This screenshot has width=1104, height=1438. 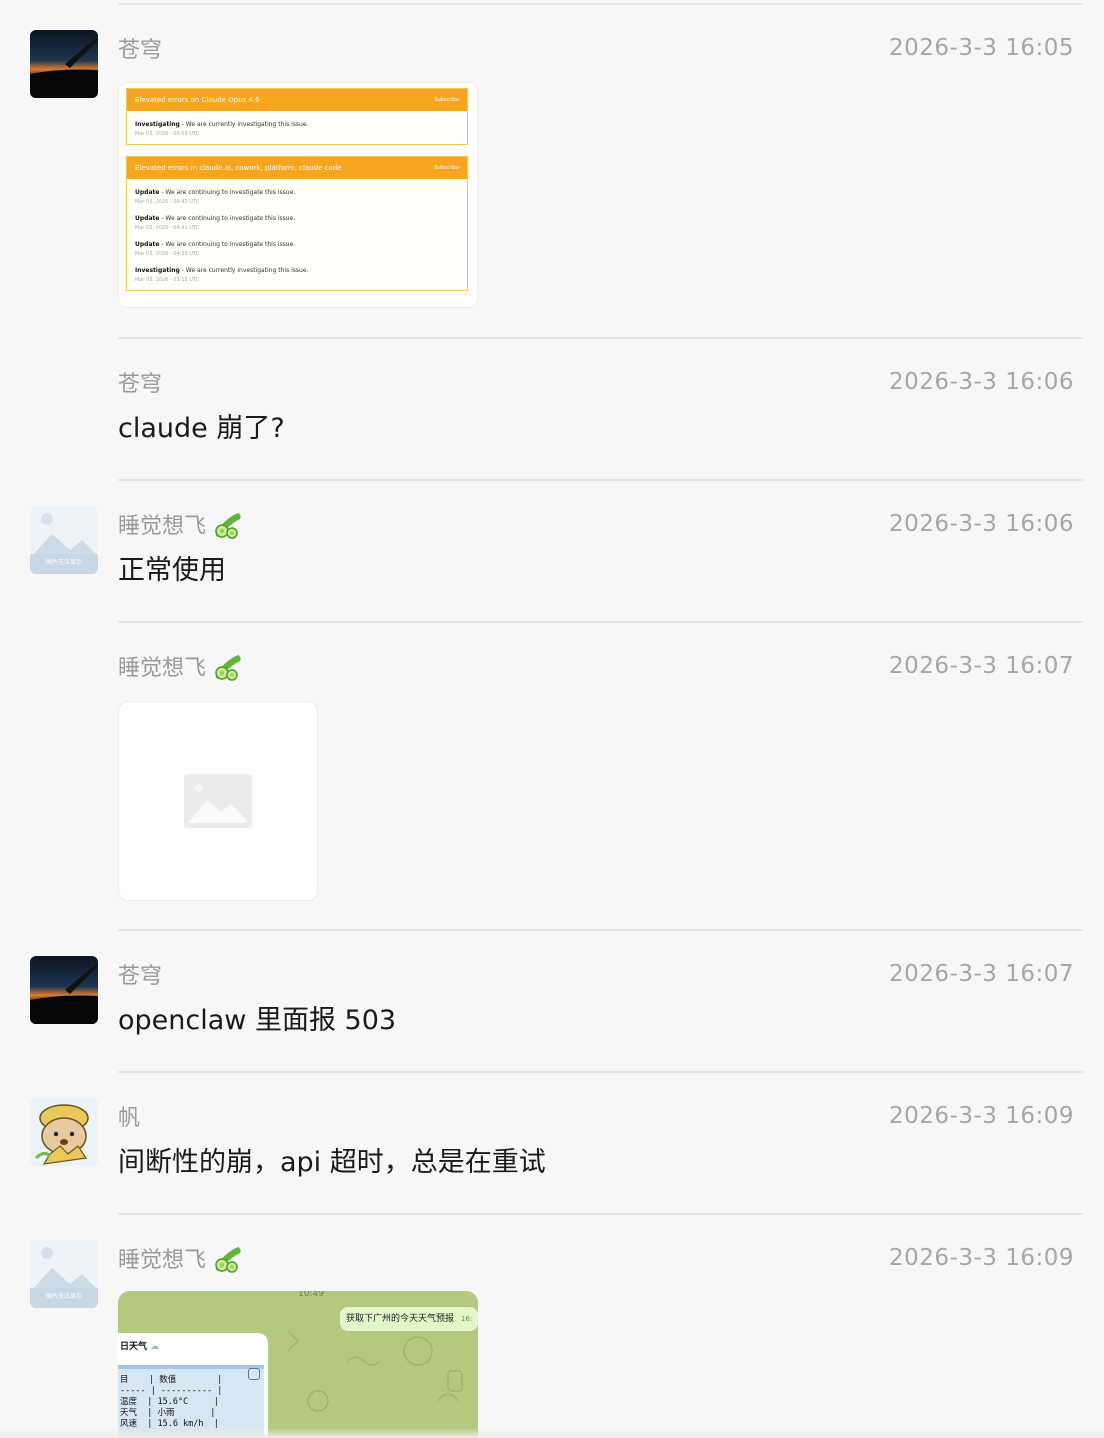 I want to click on sender-name: 帆, so click(x=129, y=1116).